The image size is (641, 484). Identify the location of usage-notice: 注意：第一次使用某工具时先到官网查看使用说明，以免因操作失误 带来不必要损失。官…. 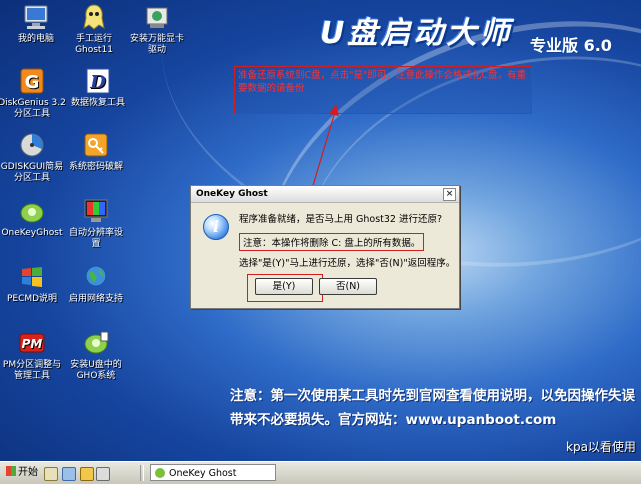
(432, 408).